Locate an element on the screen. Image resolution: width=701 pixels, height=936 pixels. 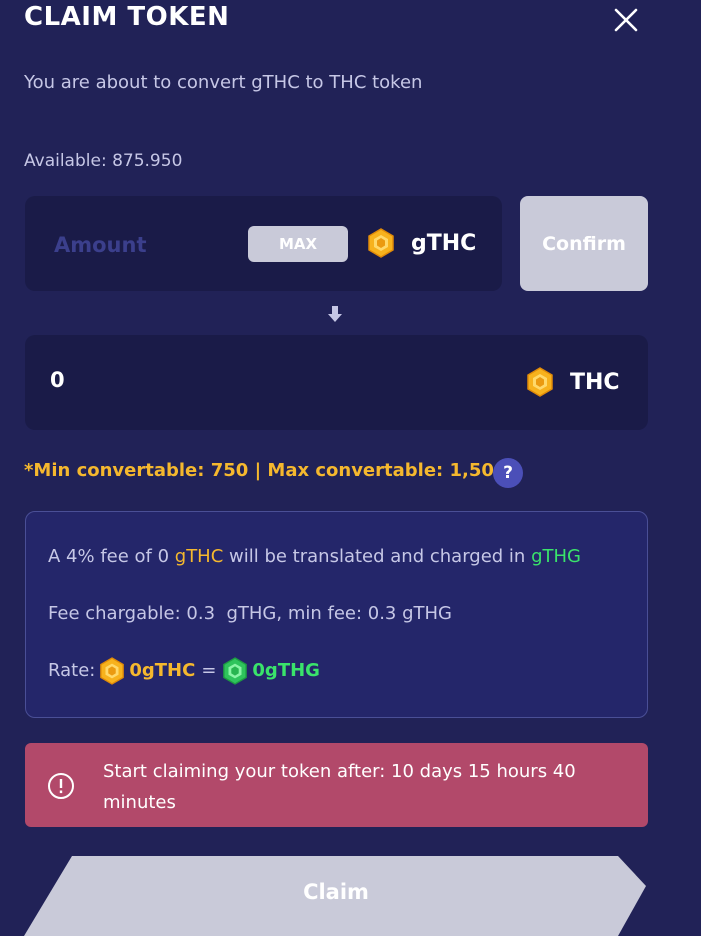
from-token-label: gTHC is located at coordinates (444, 243).